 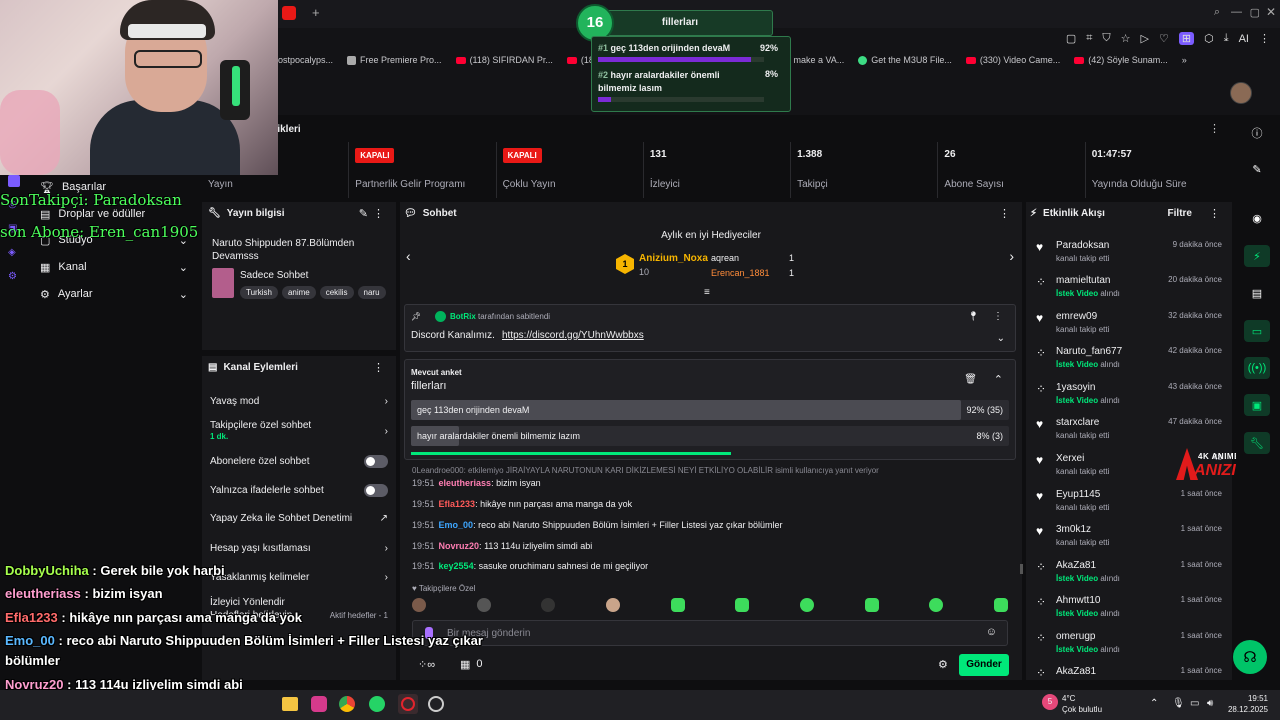 What do you see at coordinates (1244, 709) in the screenshot?
I see `clock-date: 28.12.2025` at bounding box center [1244, 709].